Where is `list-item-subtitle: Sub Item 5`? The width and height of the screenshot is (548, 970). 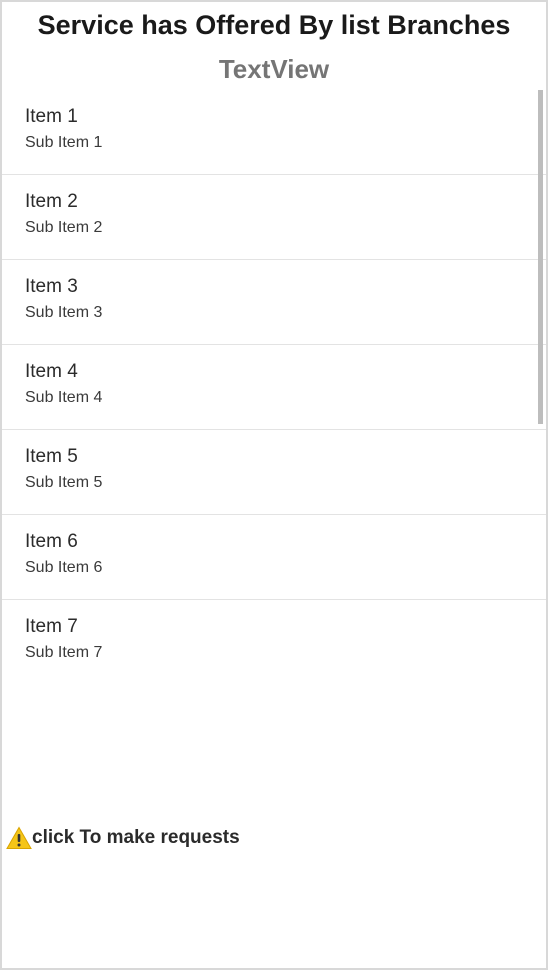
list-item-subtitle: Sub Item 5 is located at coordinates (64, 482).